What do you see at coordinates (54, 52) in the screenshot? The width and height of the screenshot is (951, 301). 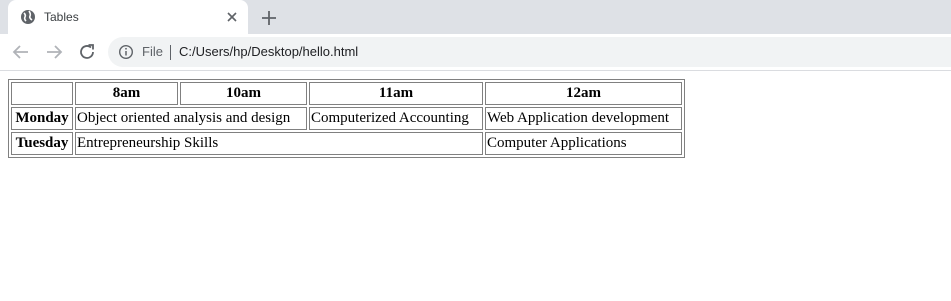 I see `forward-arrow-icon` at bounding box center [54, 52].